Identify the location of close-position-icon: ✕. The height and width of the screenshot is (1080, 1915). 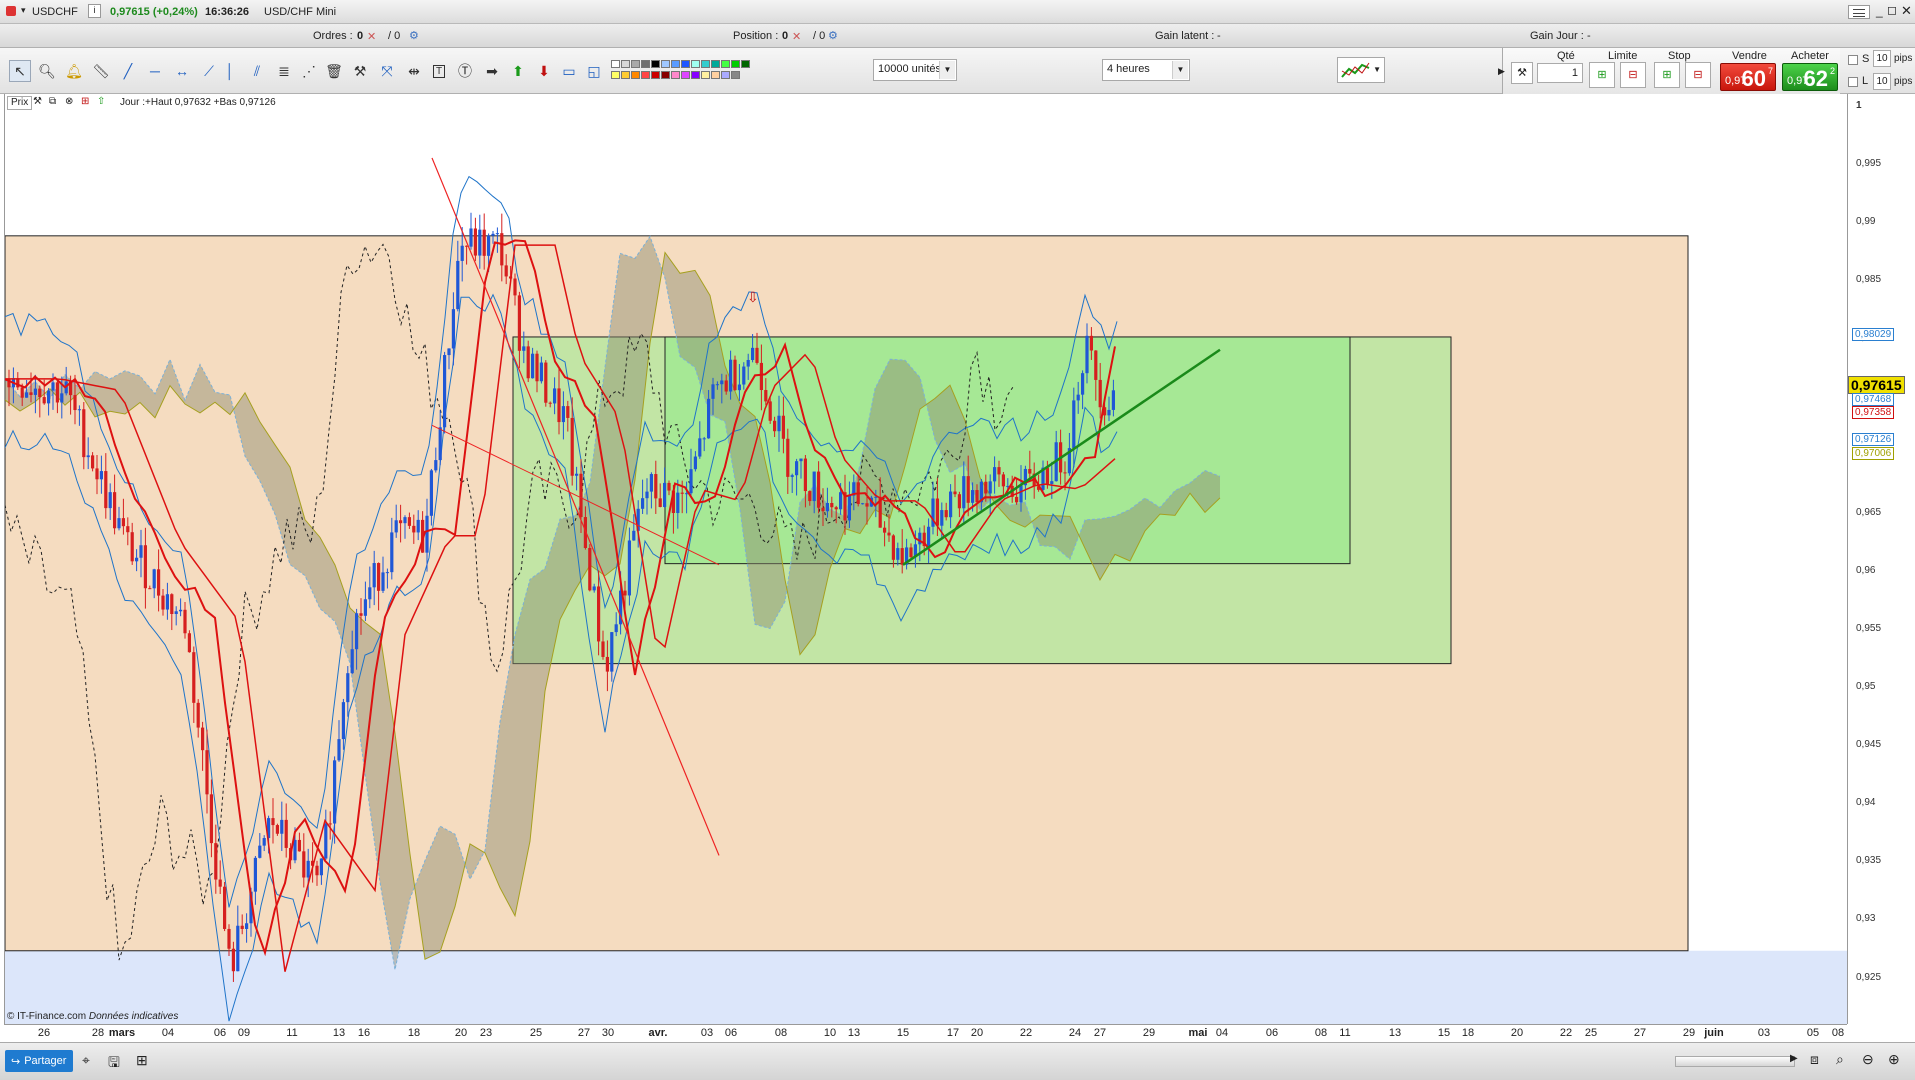
(796, 36).